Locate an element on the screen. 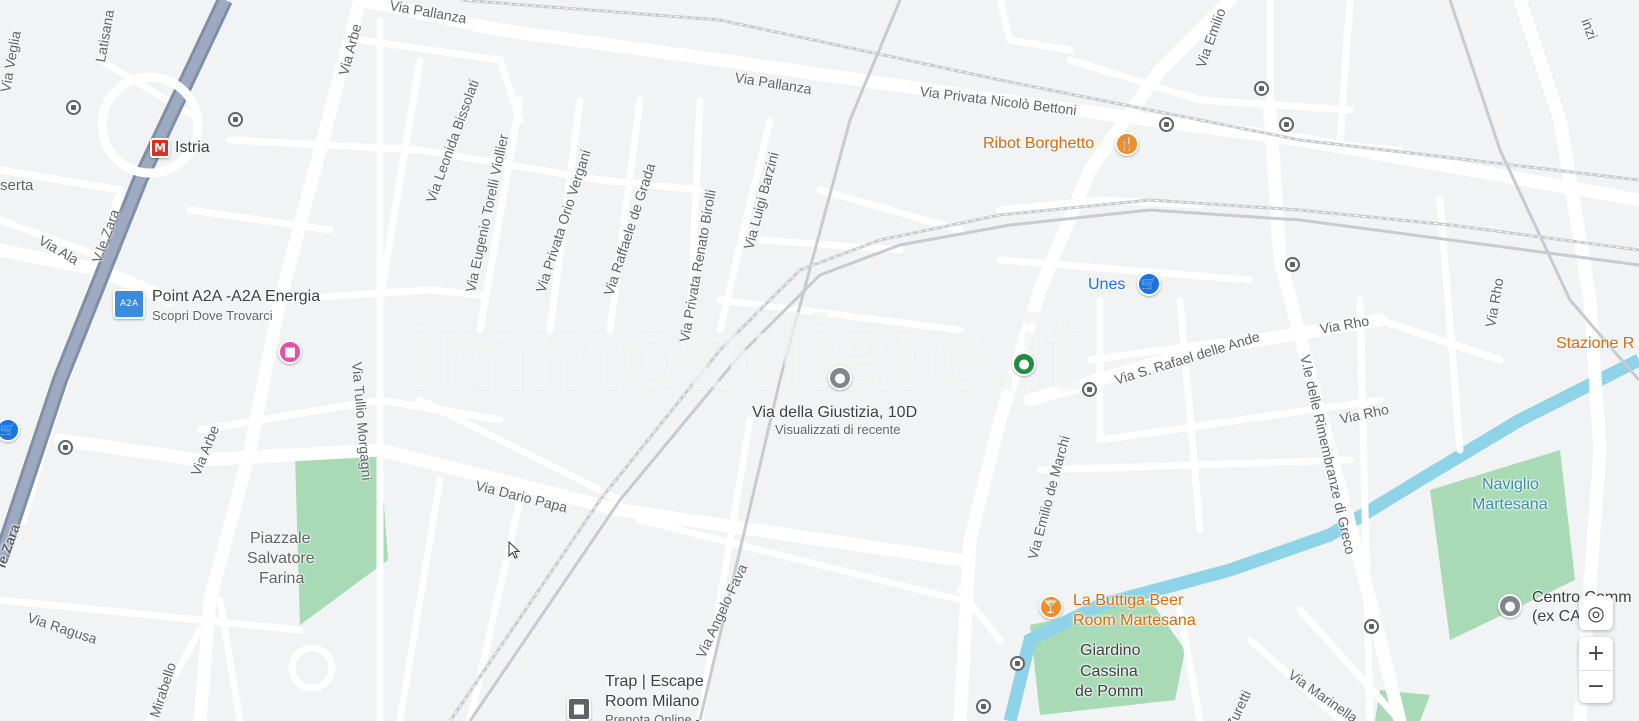  park-giardino-line3: de Pomm is located at coordinates (1109, 691).